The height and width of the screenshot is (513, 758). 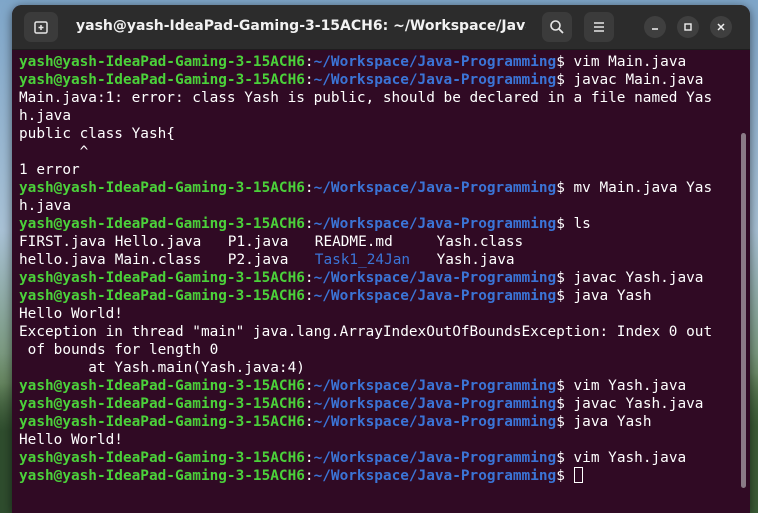 I want to click on terminal-line: public class Yash{, so click(x=380, y=134).